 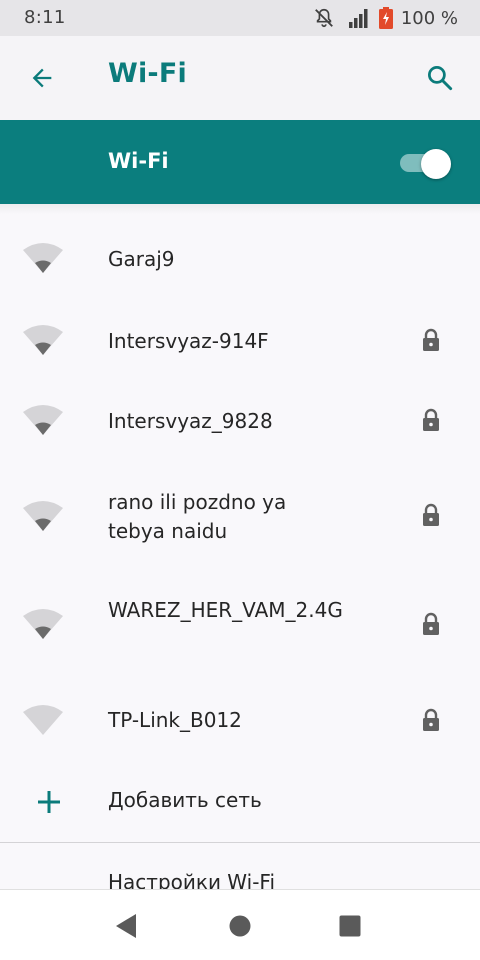 I want to click on search-button, so click(x=440, y=78).